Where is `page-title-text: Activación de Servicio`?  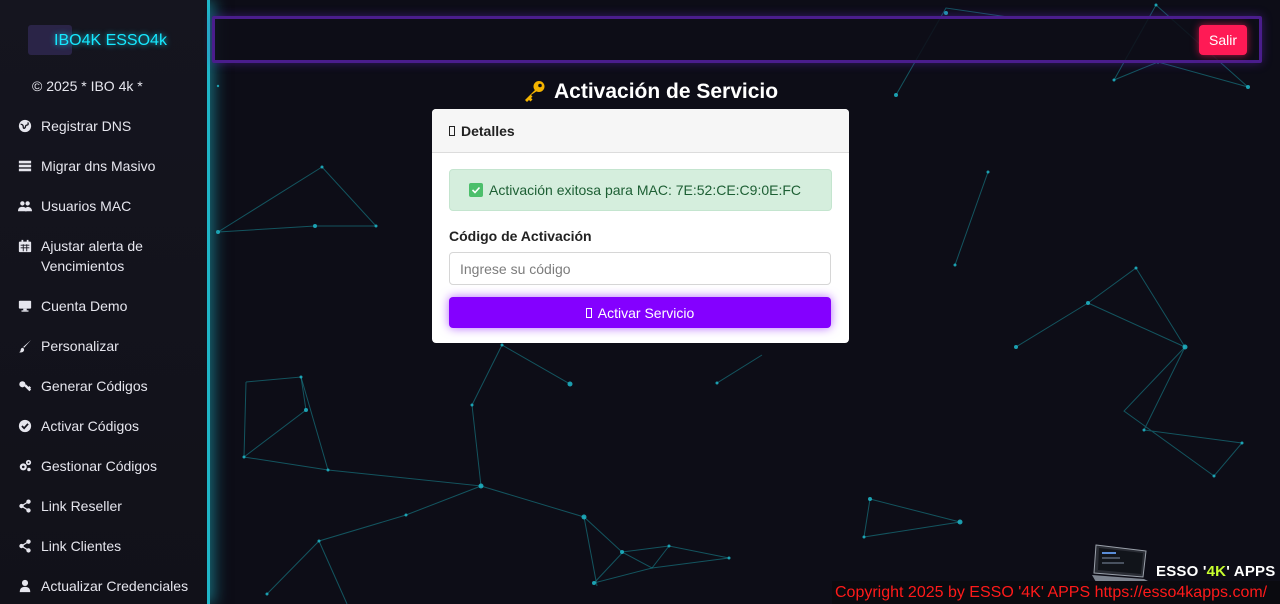 page-title-text: Activación de Servicio is located at coordinates (666, 91).